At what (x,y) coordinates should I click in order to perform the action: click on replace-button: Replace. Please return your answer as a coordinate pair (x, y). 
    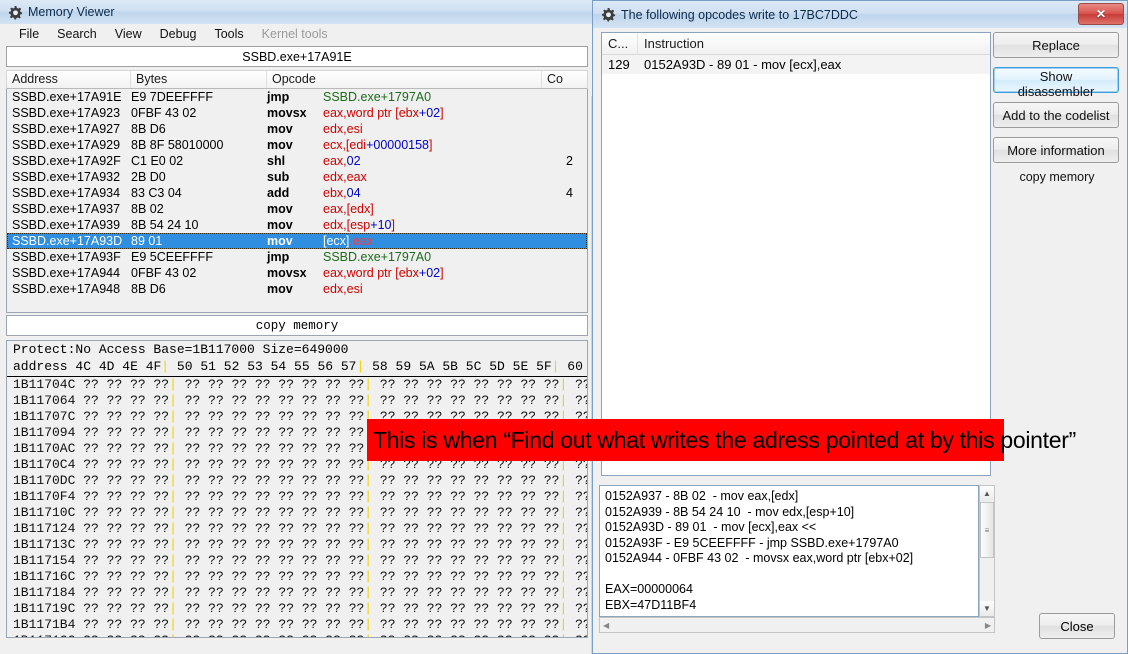
    Looking at the image, I should click on (1056, 45).